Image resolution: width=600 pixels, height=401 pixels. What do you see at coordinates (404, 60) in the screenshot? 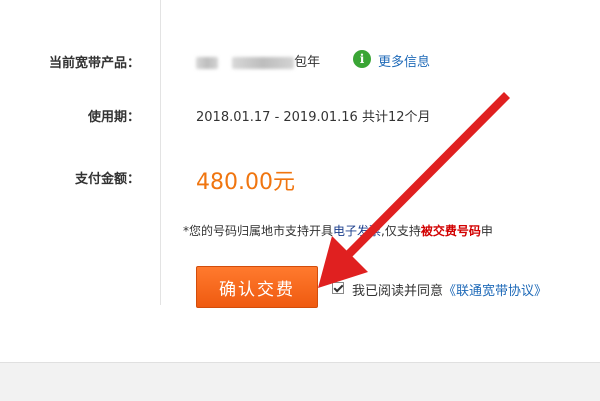
I see `more-info-link: 更多信息` at bounding box center [404, 60].